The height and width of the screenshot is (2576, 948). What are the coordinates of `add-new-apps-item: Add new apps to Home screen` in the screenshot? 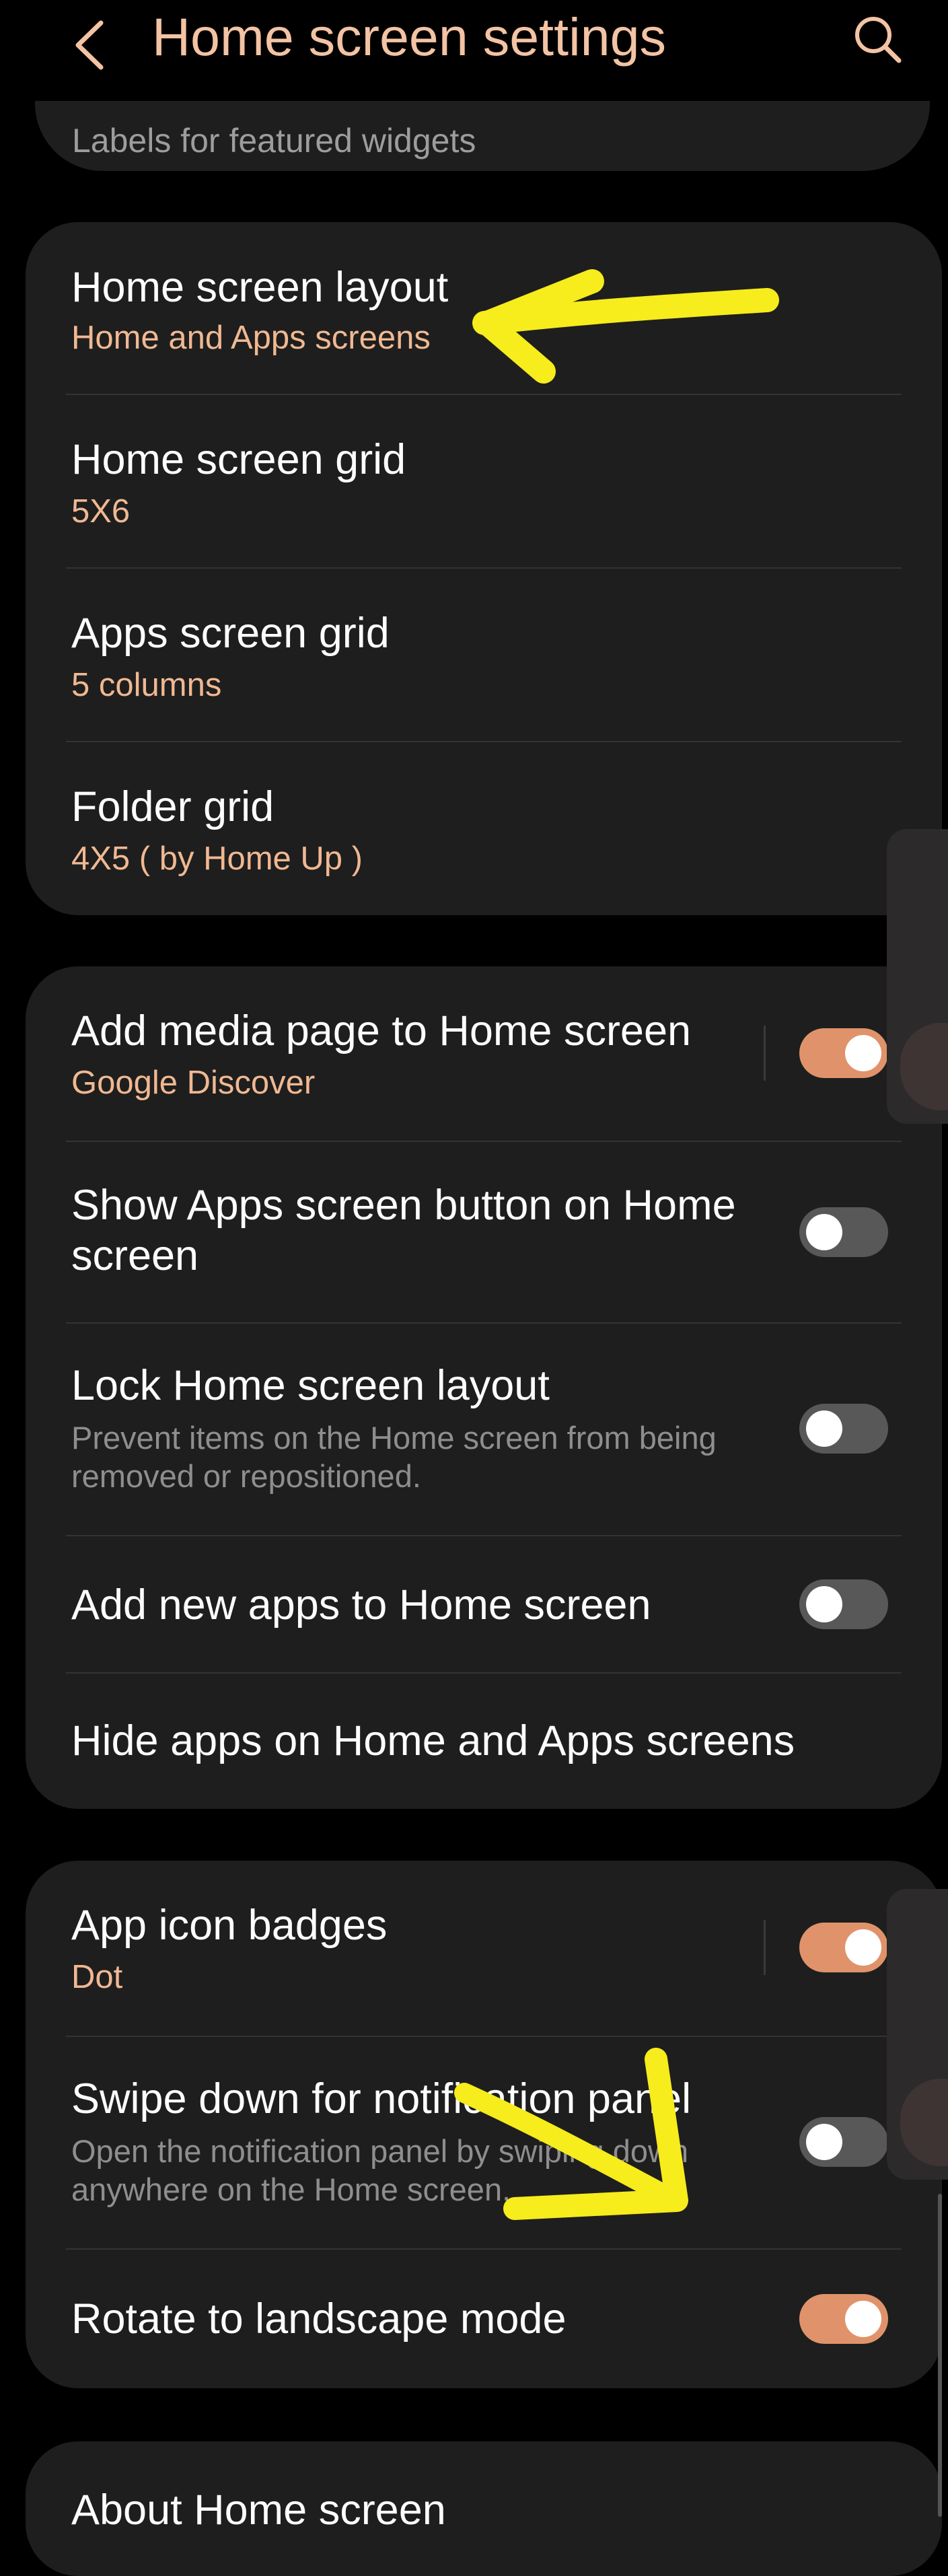 It's located at (484, 1604).